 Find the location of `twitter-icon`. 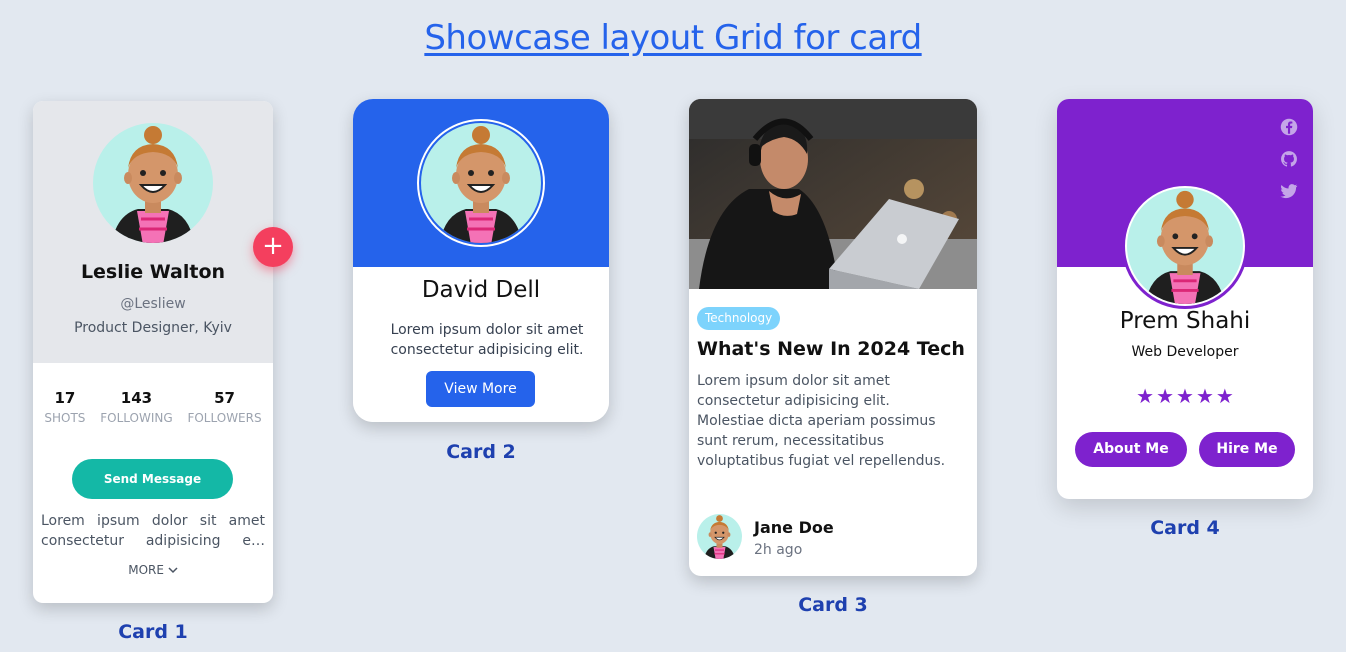

twitter-icon is located at coordinates (1289, 191).